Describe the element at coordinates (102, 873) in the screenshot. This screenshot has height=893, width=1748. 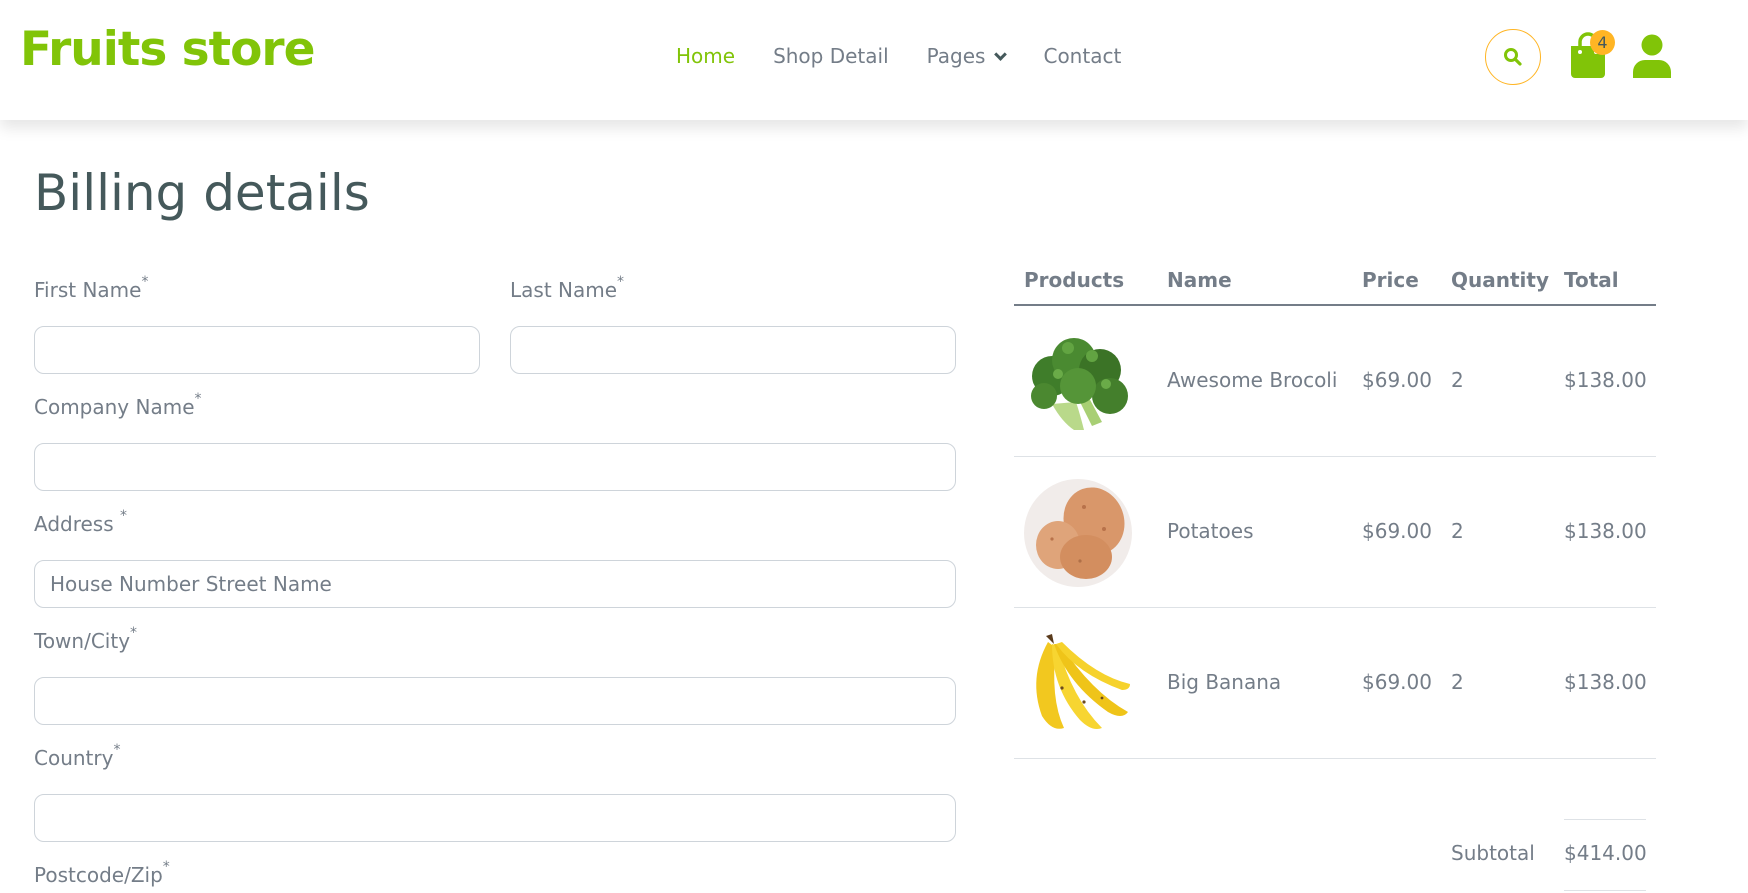
I see `postcode-label: Postcode/Zip*` at that location.